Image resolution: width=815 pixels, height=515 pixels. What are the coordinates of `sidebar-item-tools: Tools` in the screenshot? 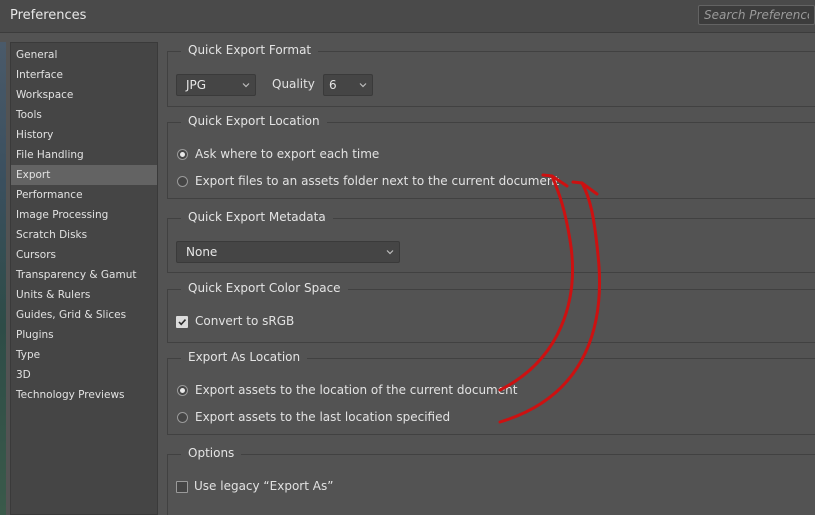 It's located at (84, 115).